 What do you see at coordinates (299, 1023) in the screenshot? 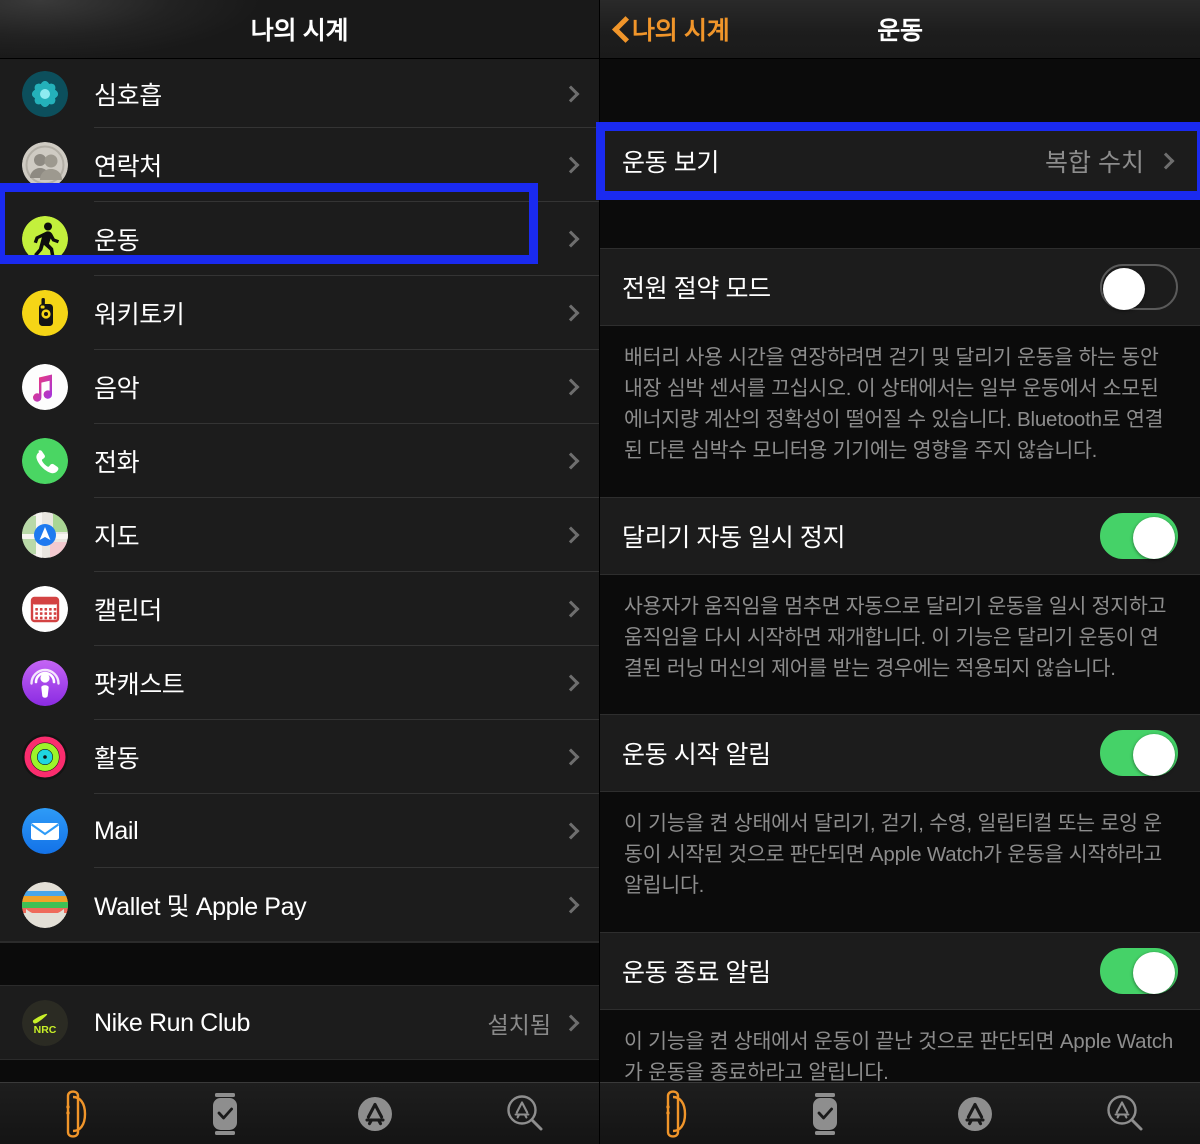
I see `third-party-app-row-0: NRC Nike Run Club 설치됨` at bounding box center [299, 1023].